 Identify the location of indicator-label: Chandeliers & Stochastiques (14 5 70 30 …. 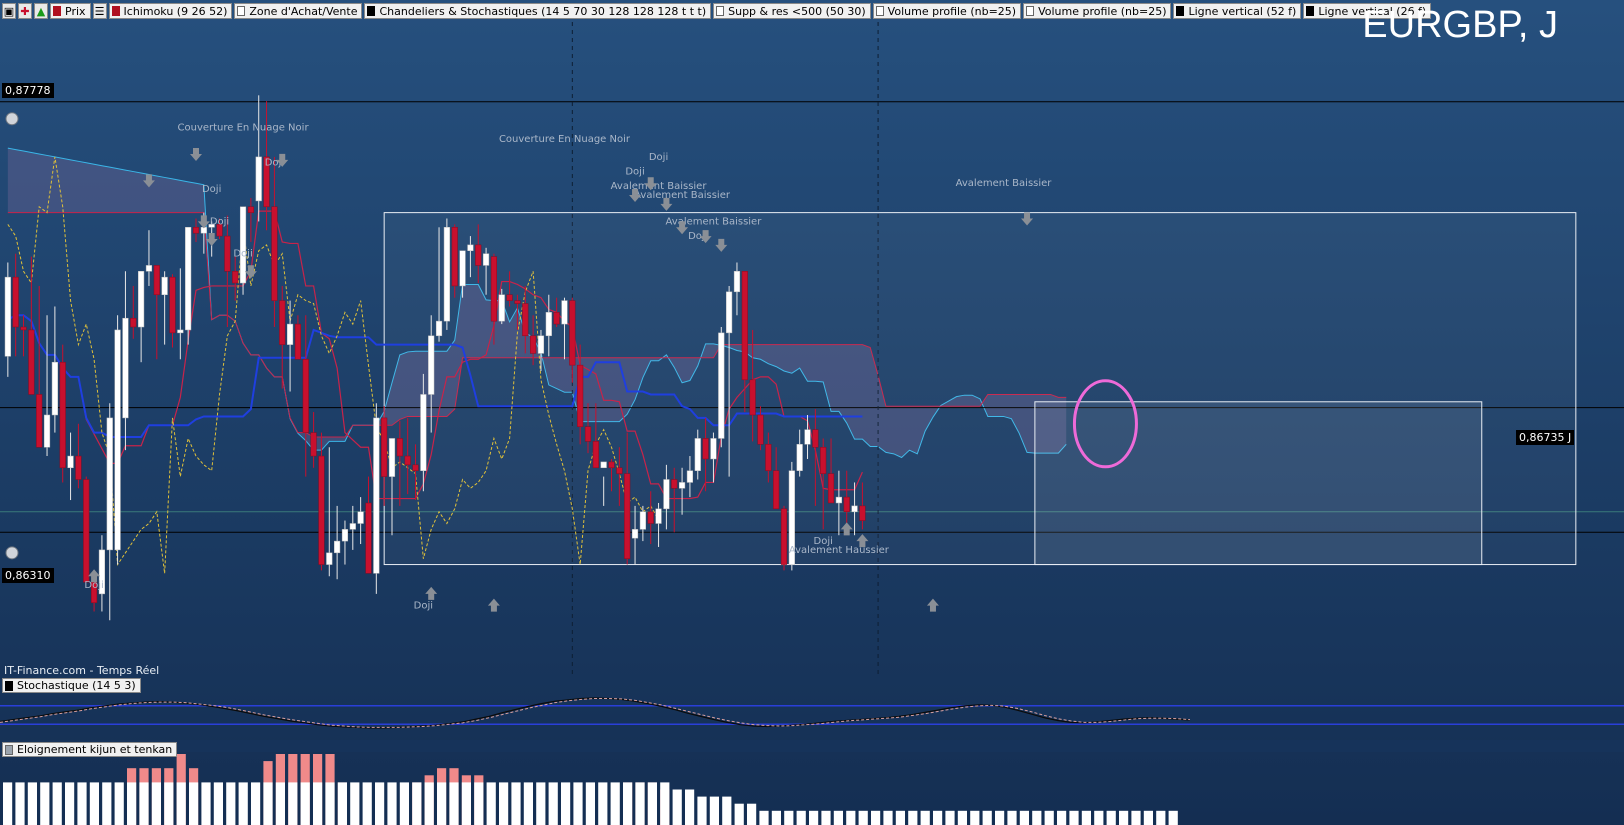
(543, 11).